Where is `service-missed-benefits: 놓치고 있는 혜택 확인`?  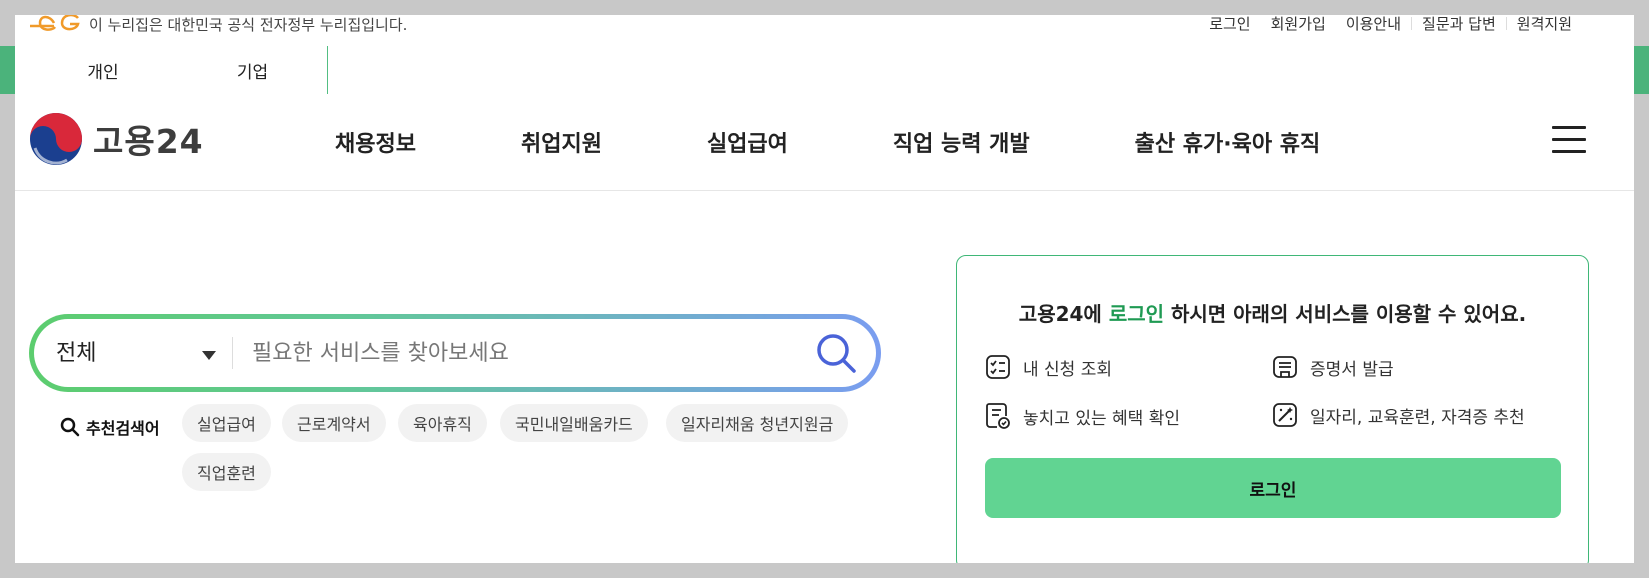
service-missed-benefits: 놓치고 있는 혜택 확인 is located at coordinates (1082, 416).